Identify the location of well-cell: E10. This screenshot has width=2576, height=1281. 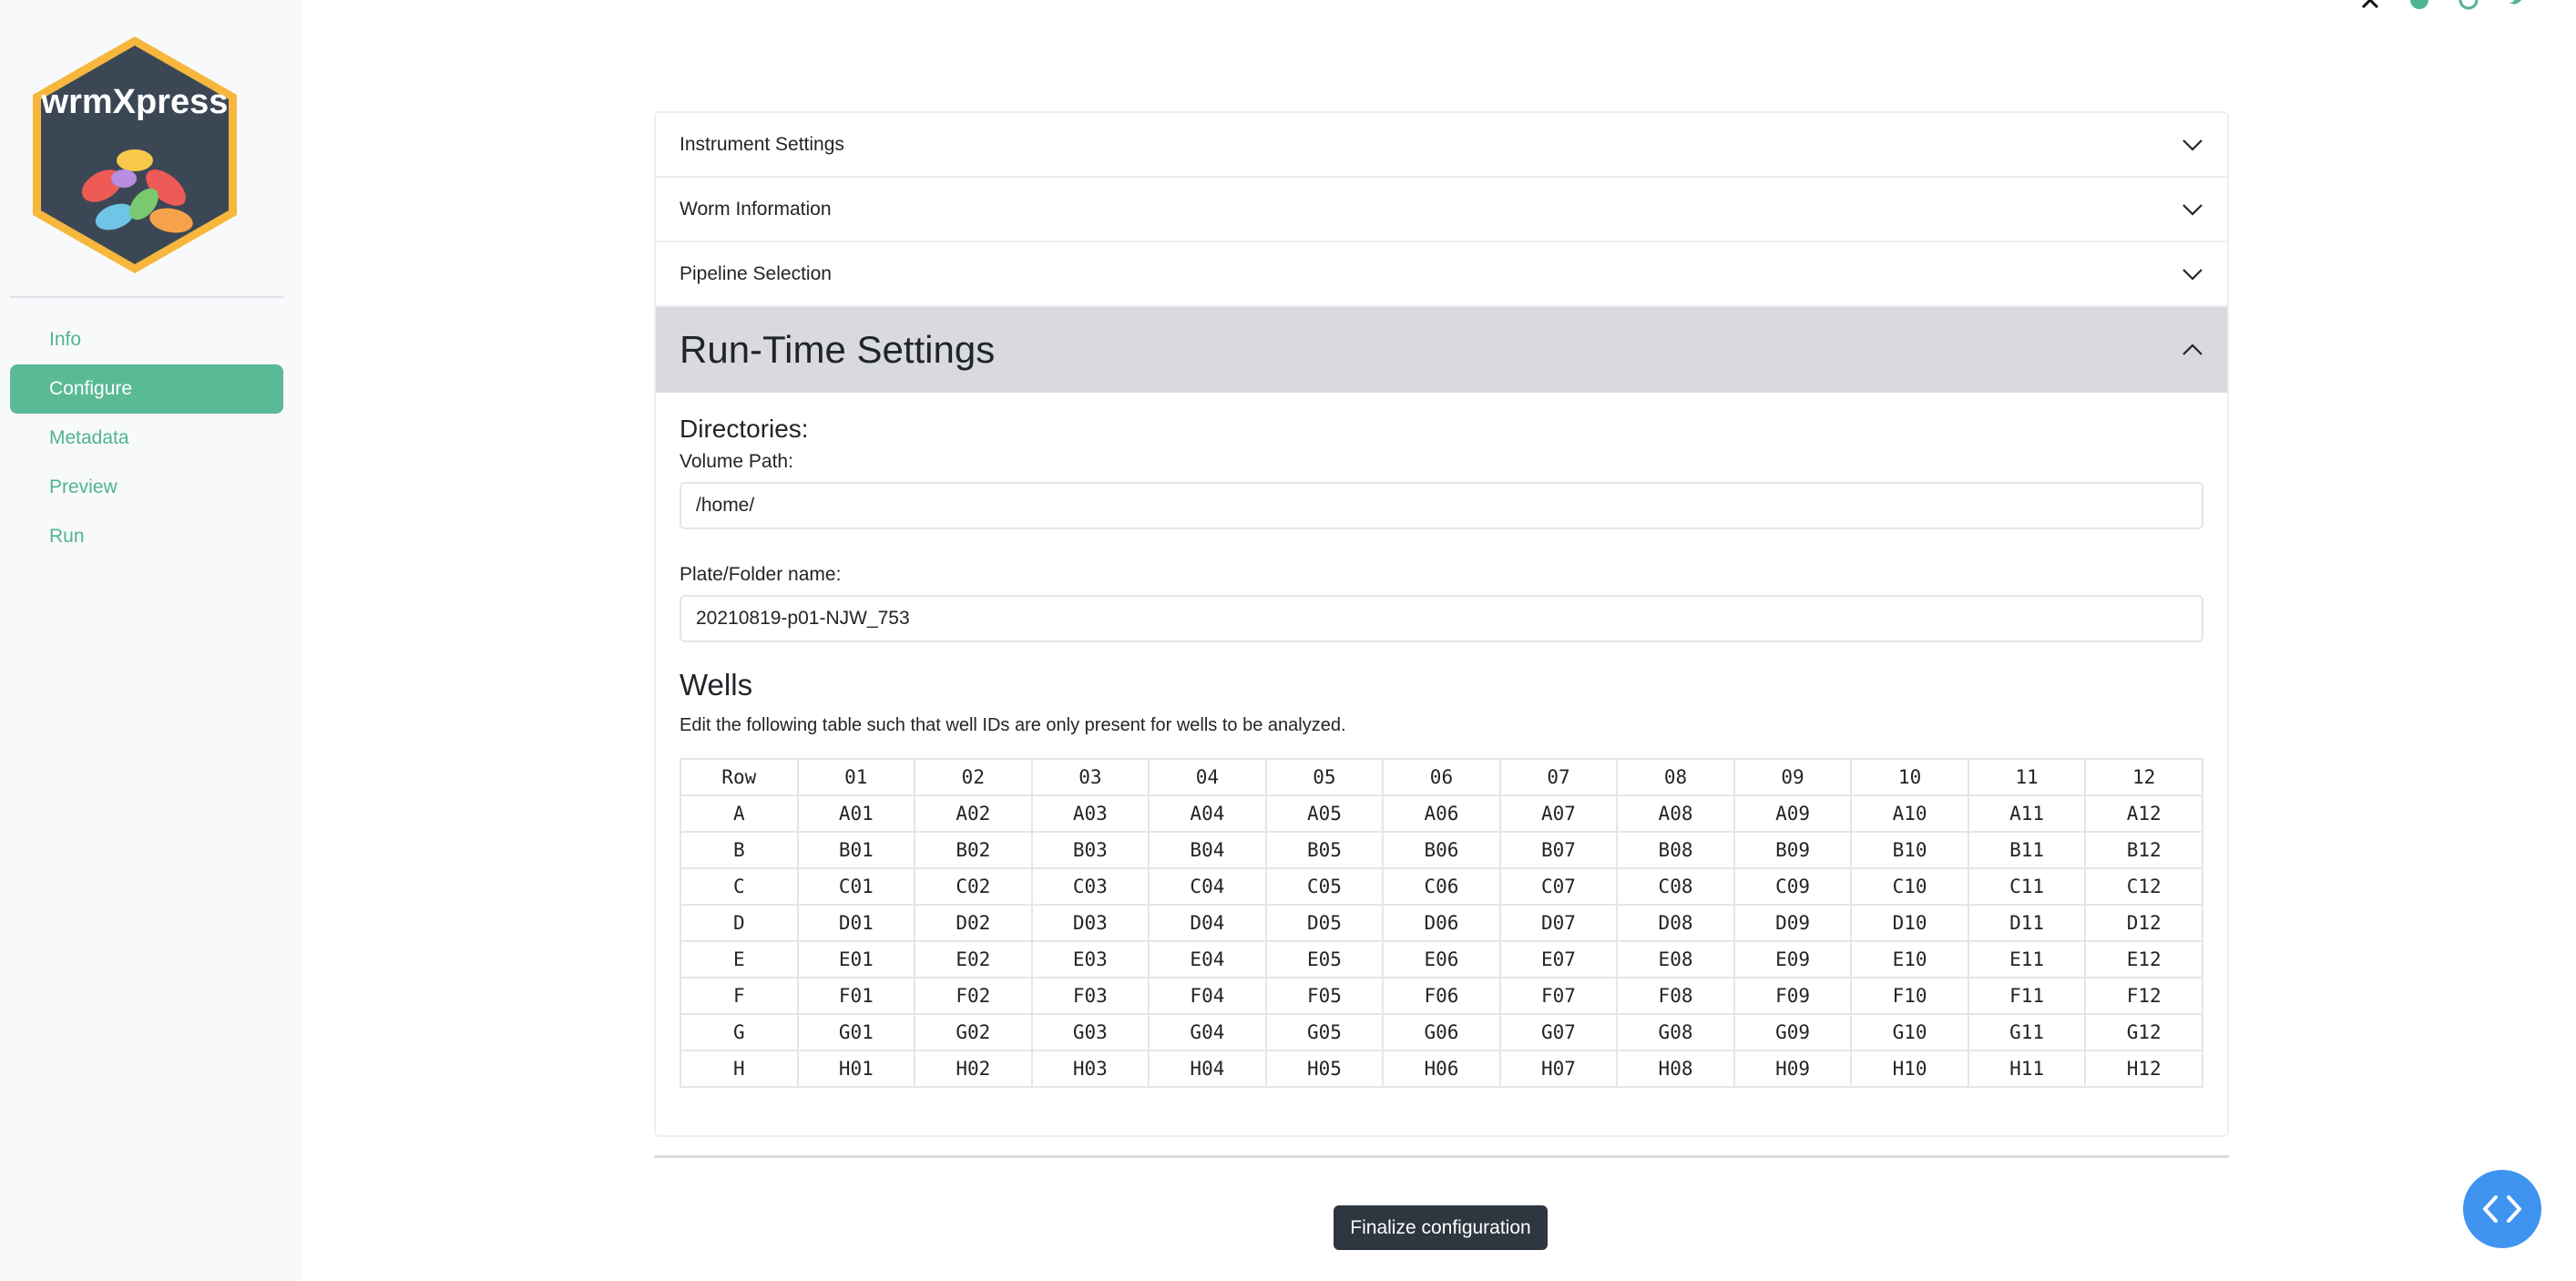
(1909, 959).